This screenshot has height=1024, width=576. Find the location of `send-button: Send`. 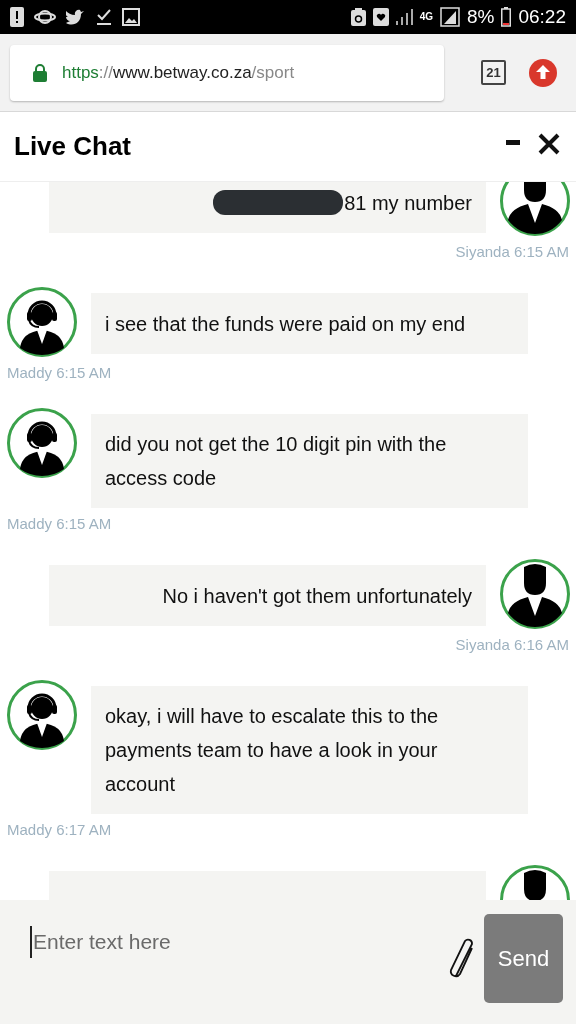

send-button: Send is located at coordinates (523, 958).